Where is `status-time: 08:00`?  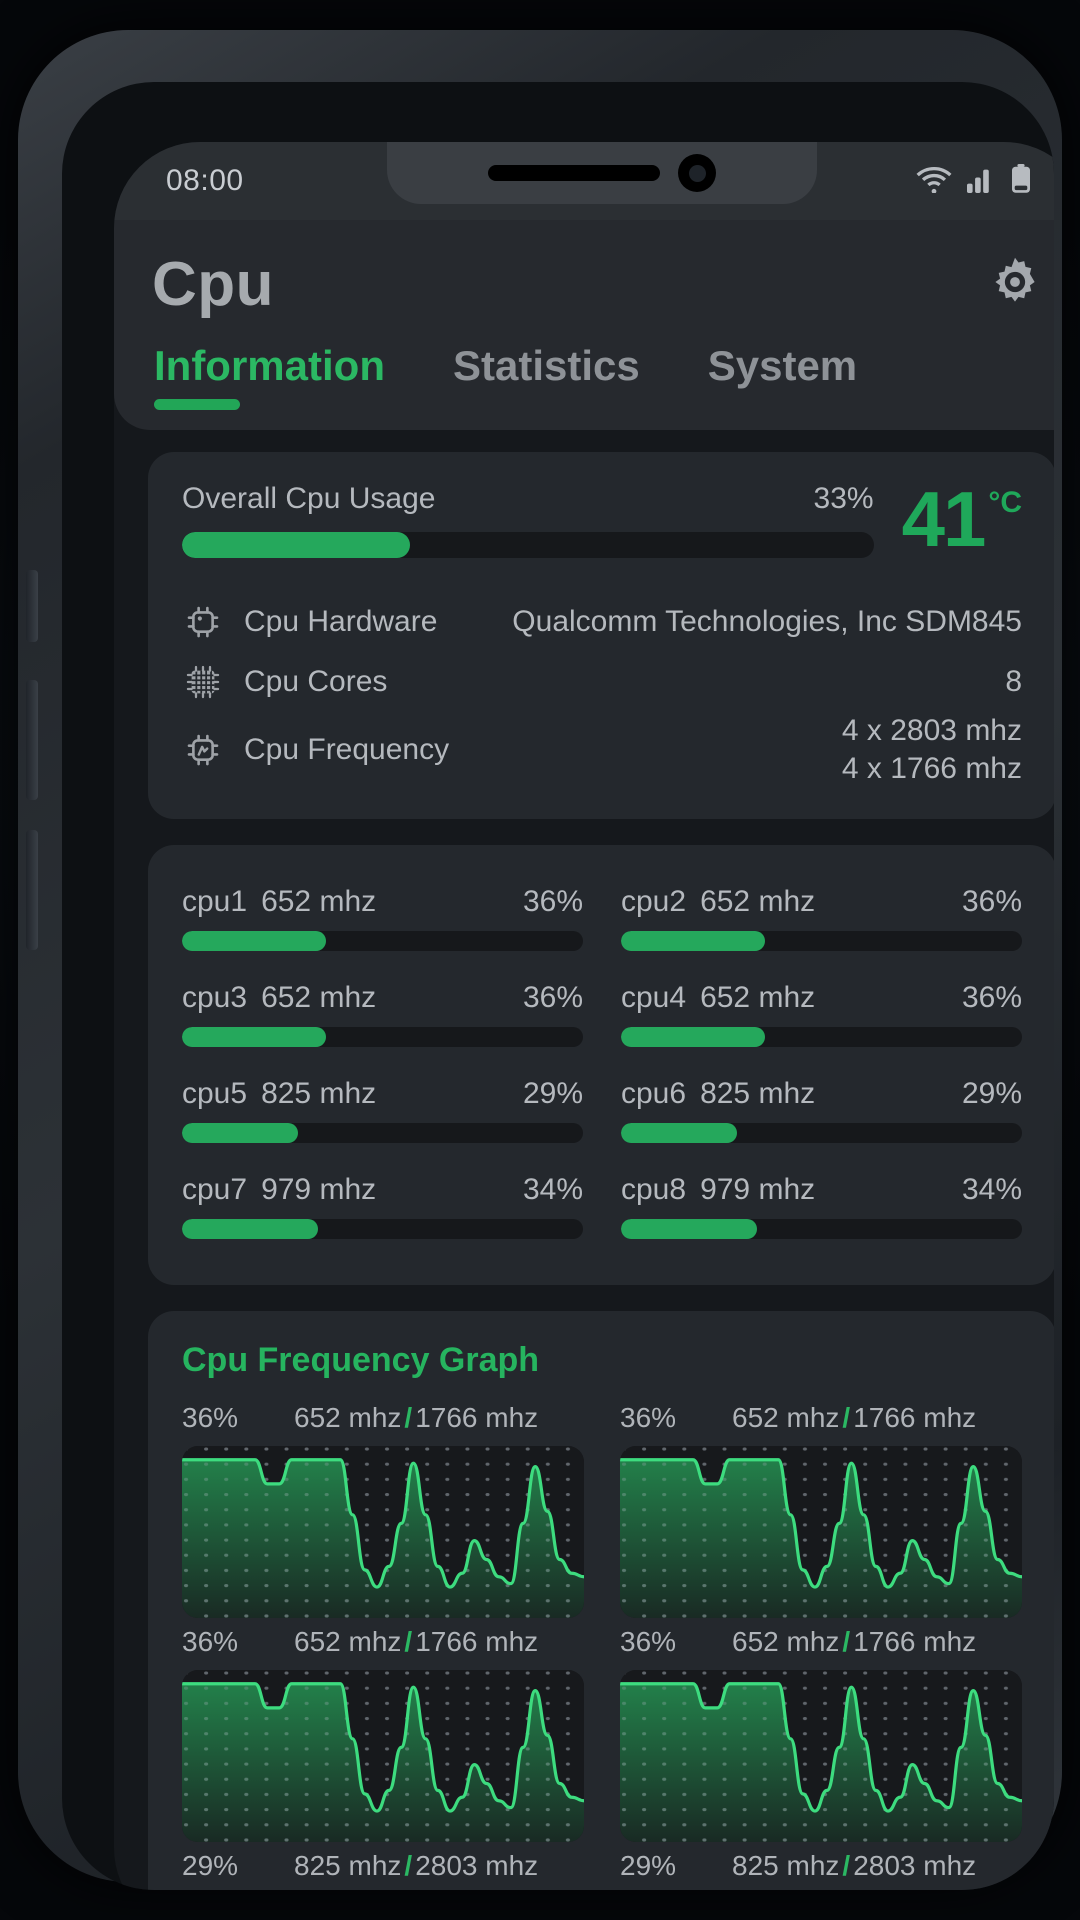
status-time: 08:00 is located at coordinates (205, 180).